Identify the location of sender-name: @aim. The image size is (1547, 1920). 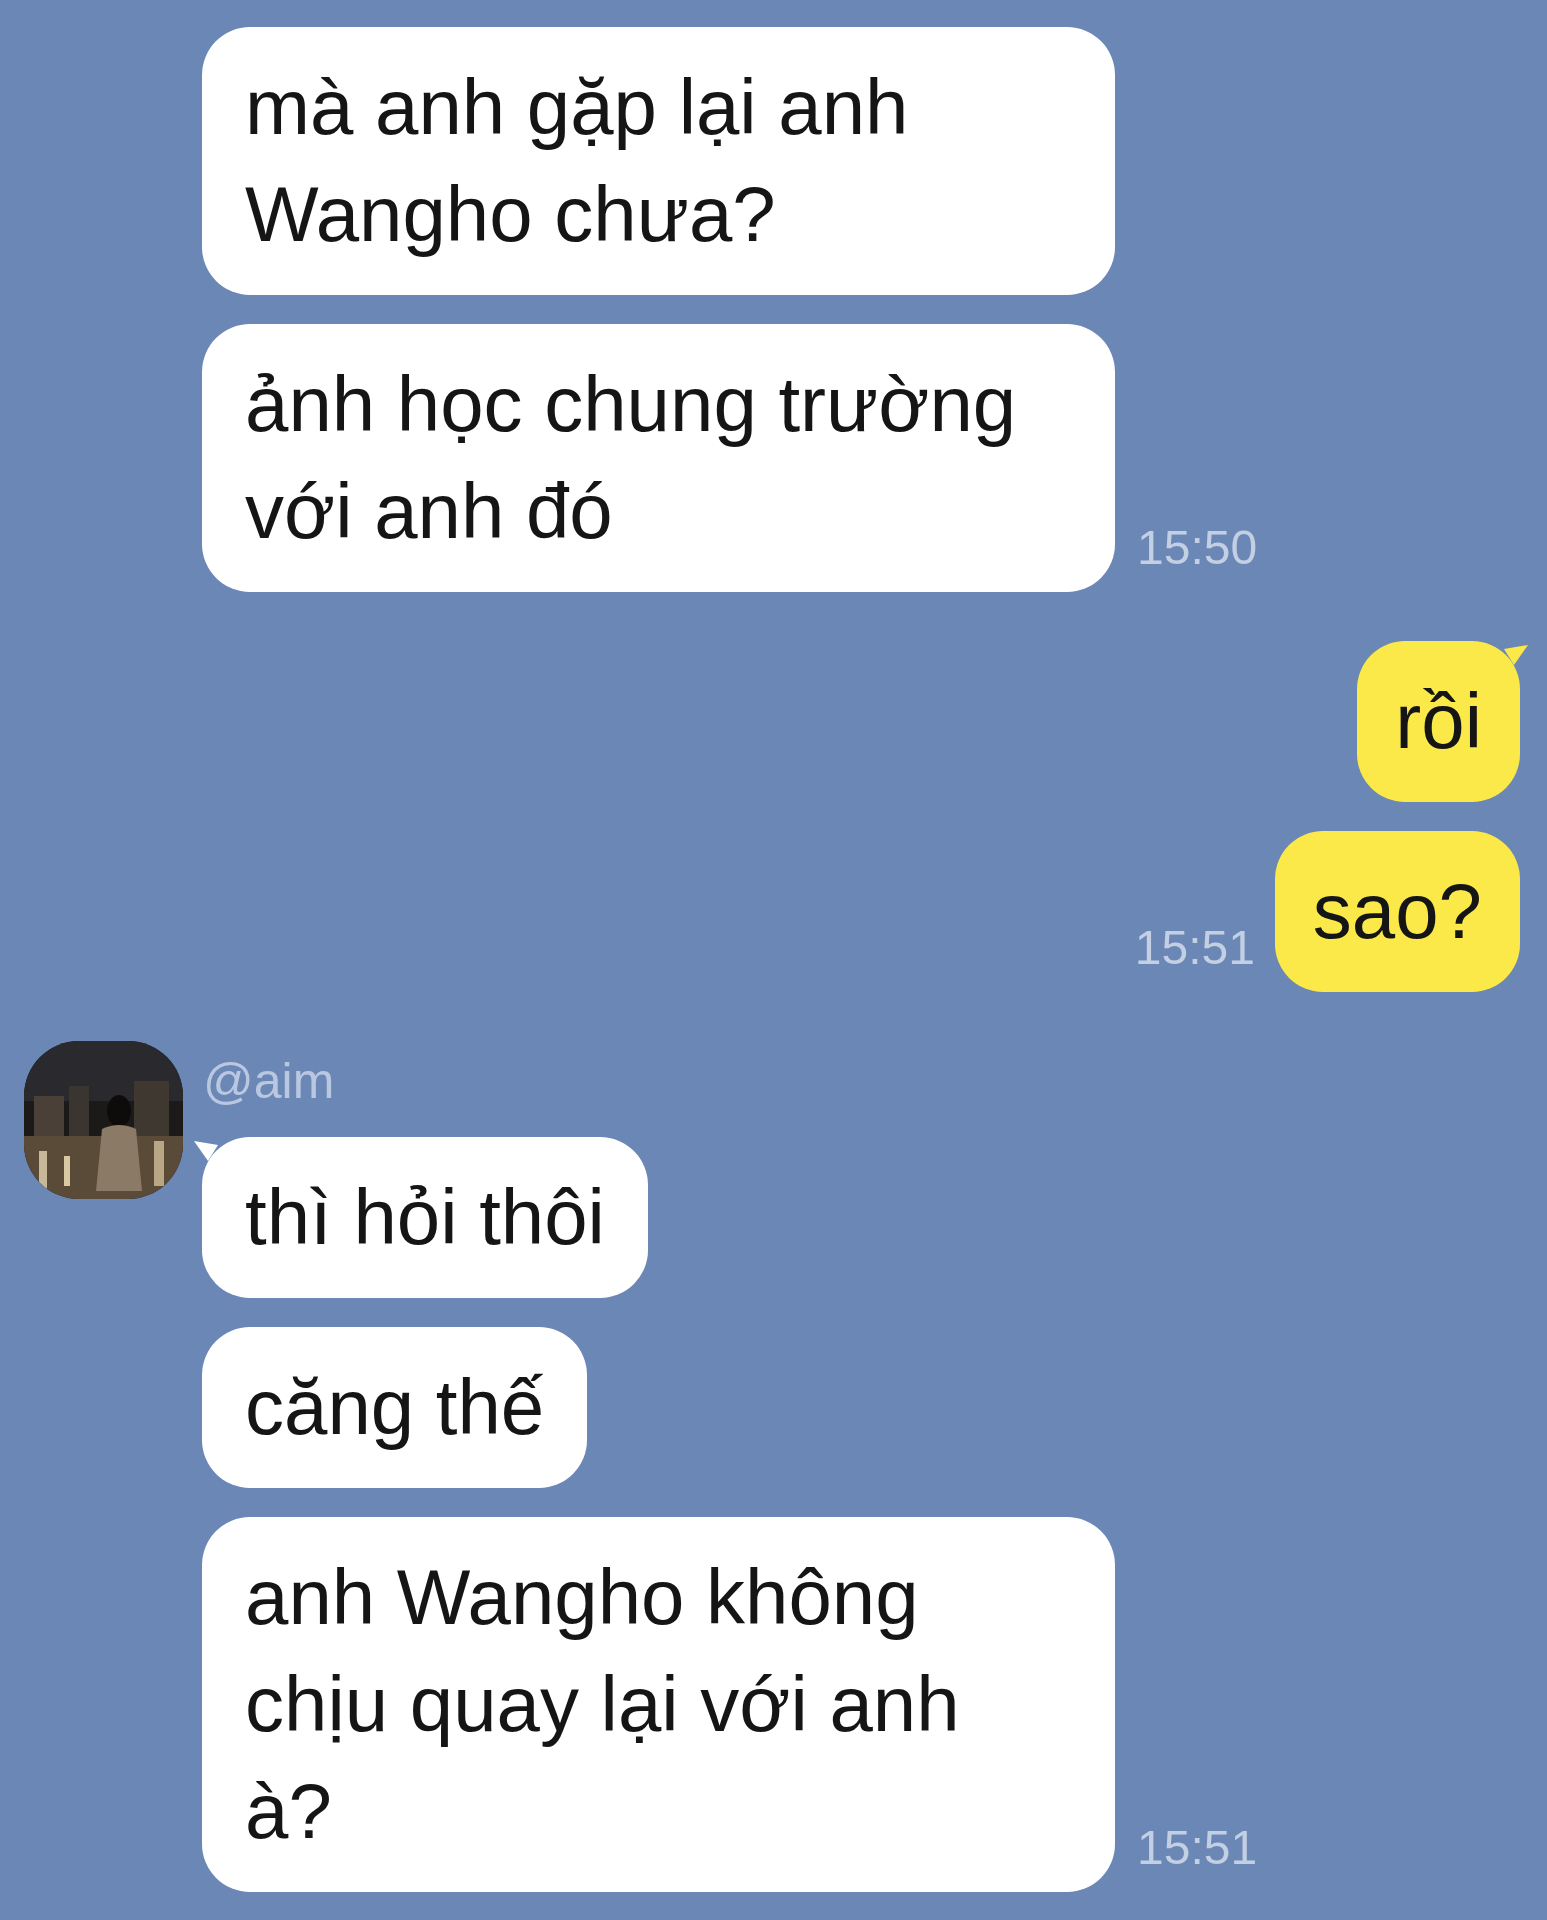
(269, 1081).